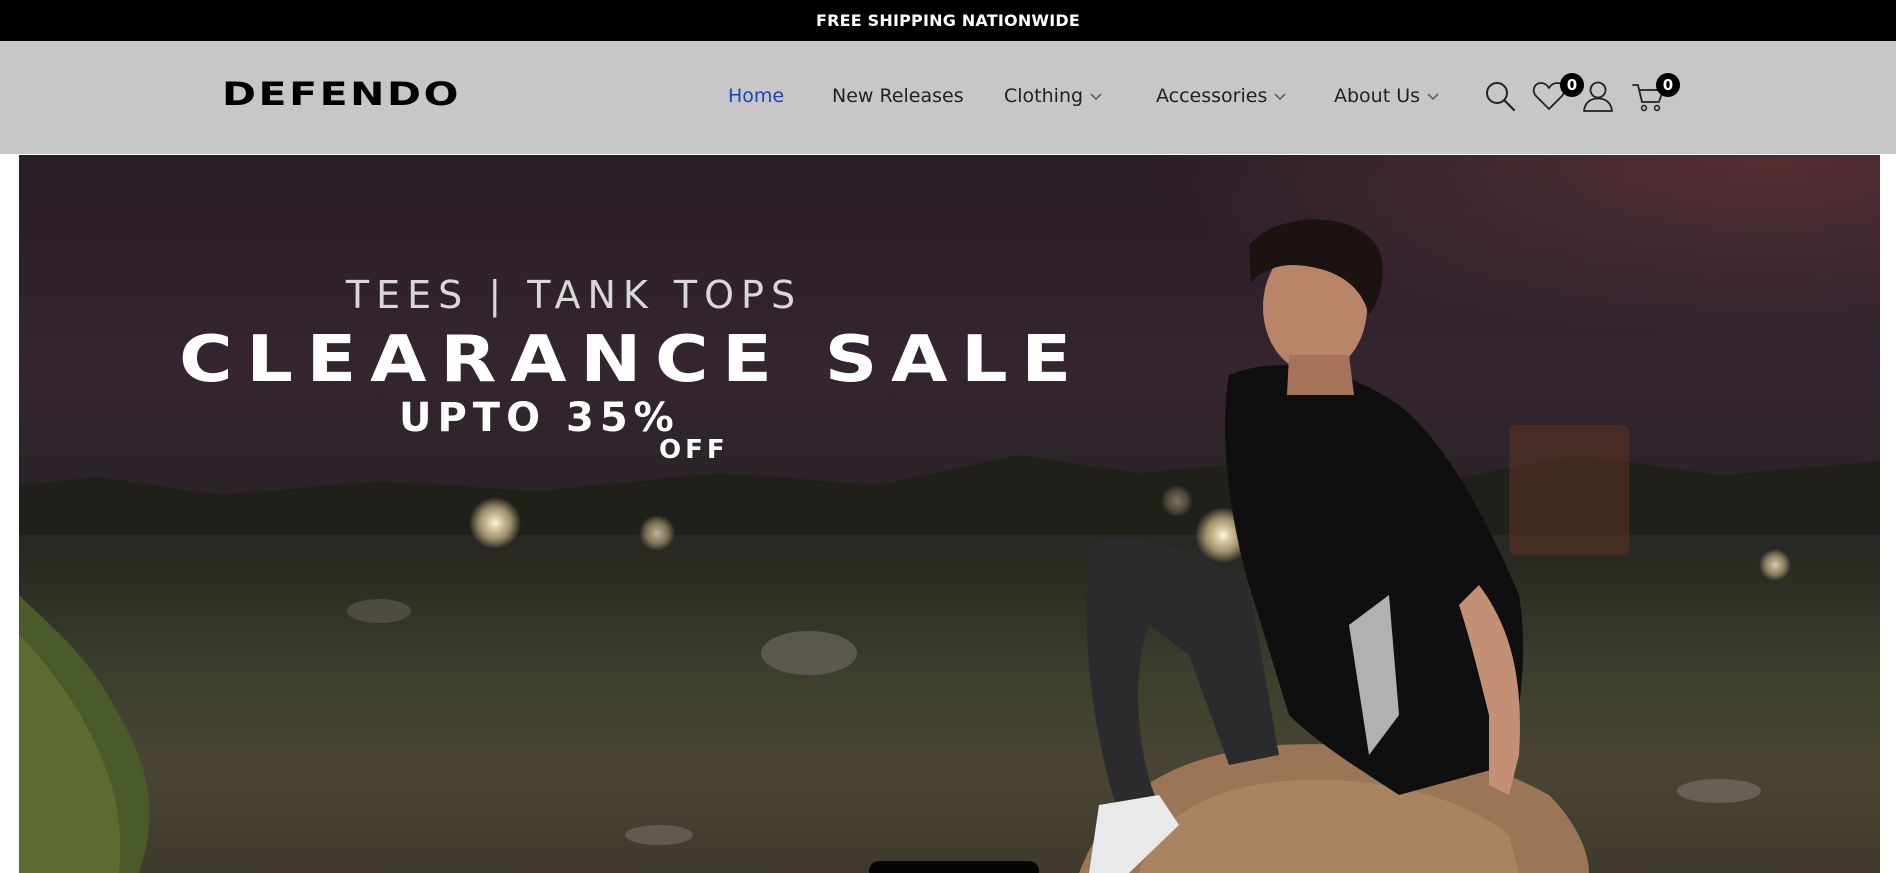 This screenshot has height=873, width=1896. I want to click on nav-item-accessories: Accessories, so click(1221, 96).